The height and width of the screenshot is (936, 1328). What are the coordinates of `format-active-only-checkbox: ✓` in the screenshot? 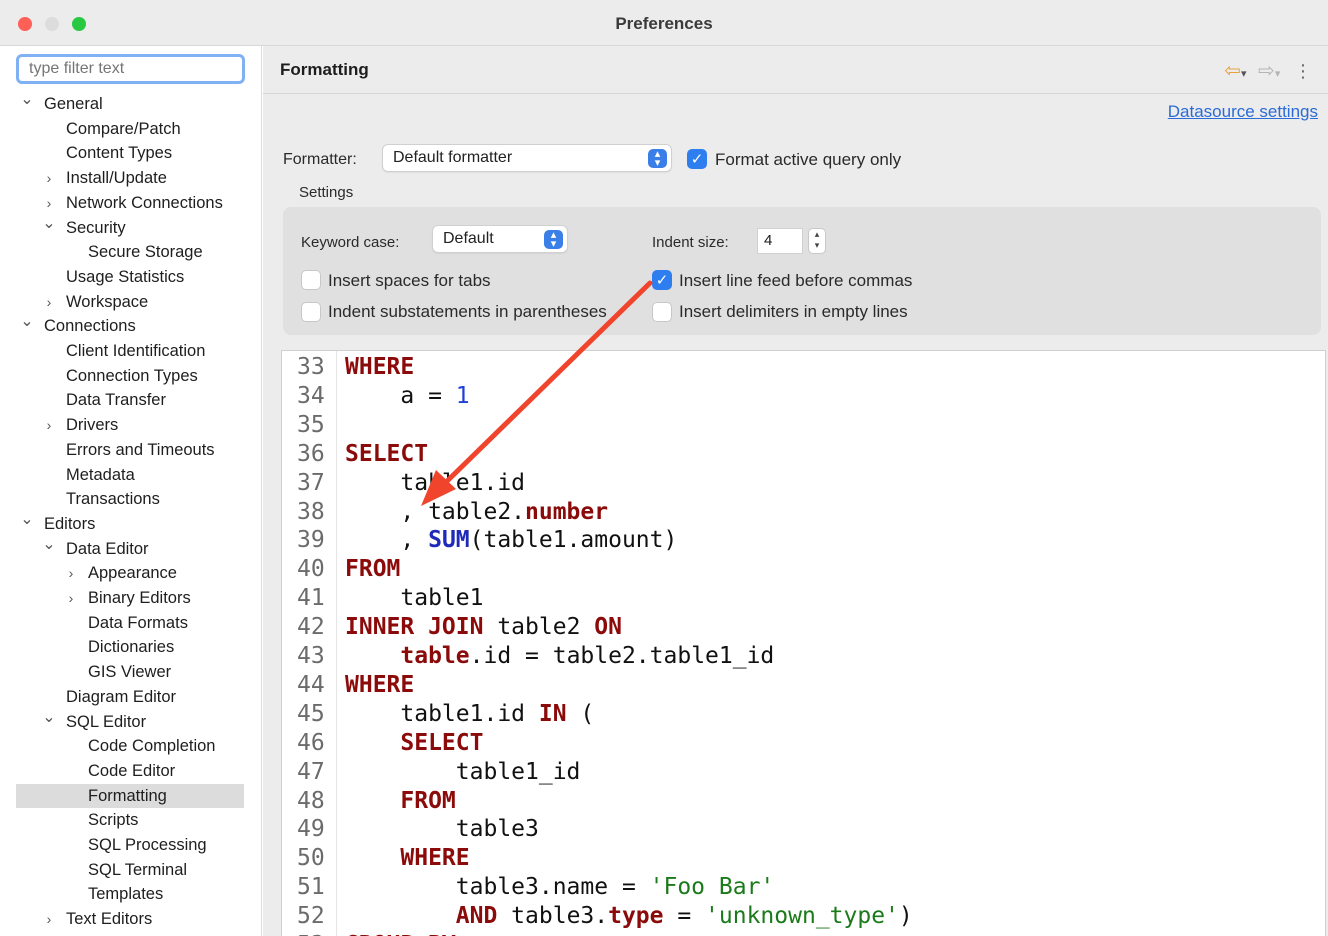 It's located at (697, 159).